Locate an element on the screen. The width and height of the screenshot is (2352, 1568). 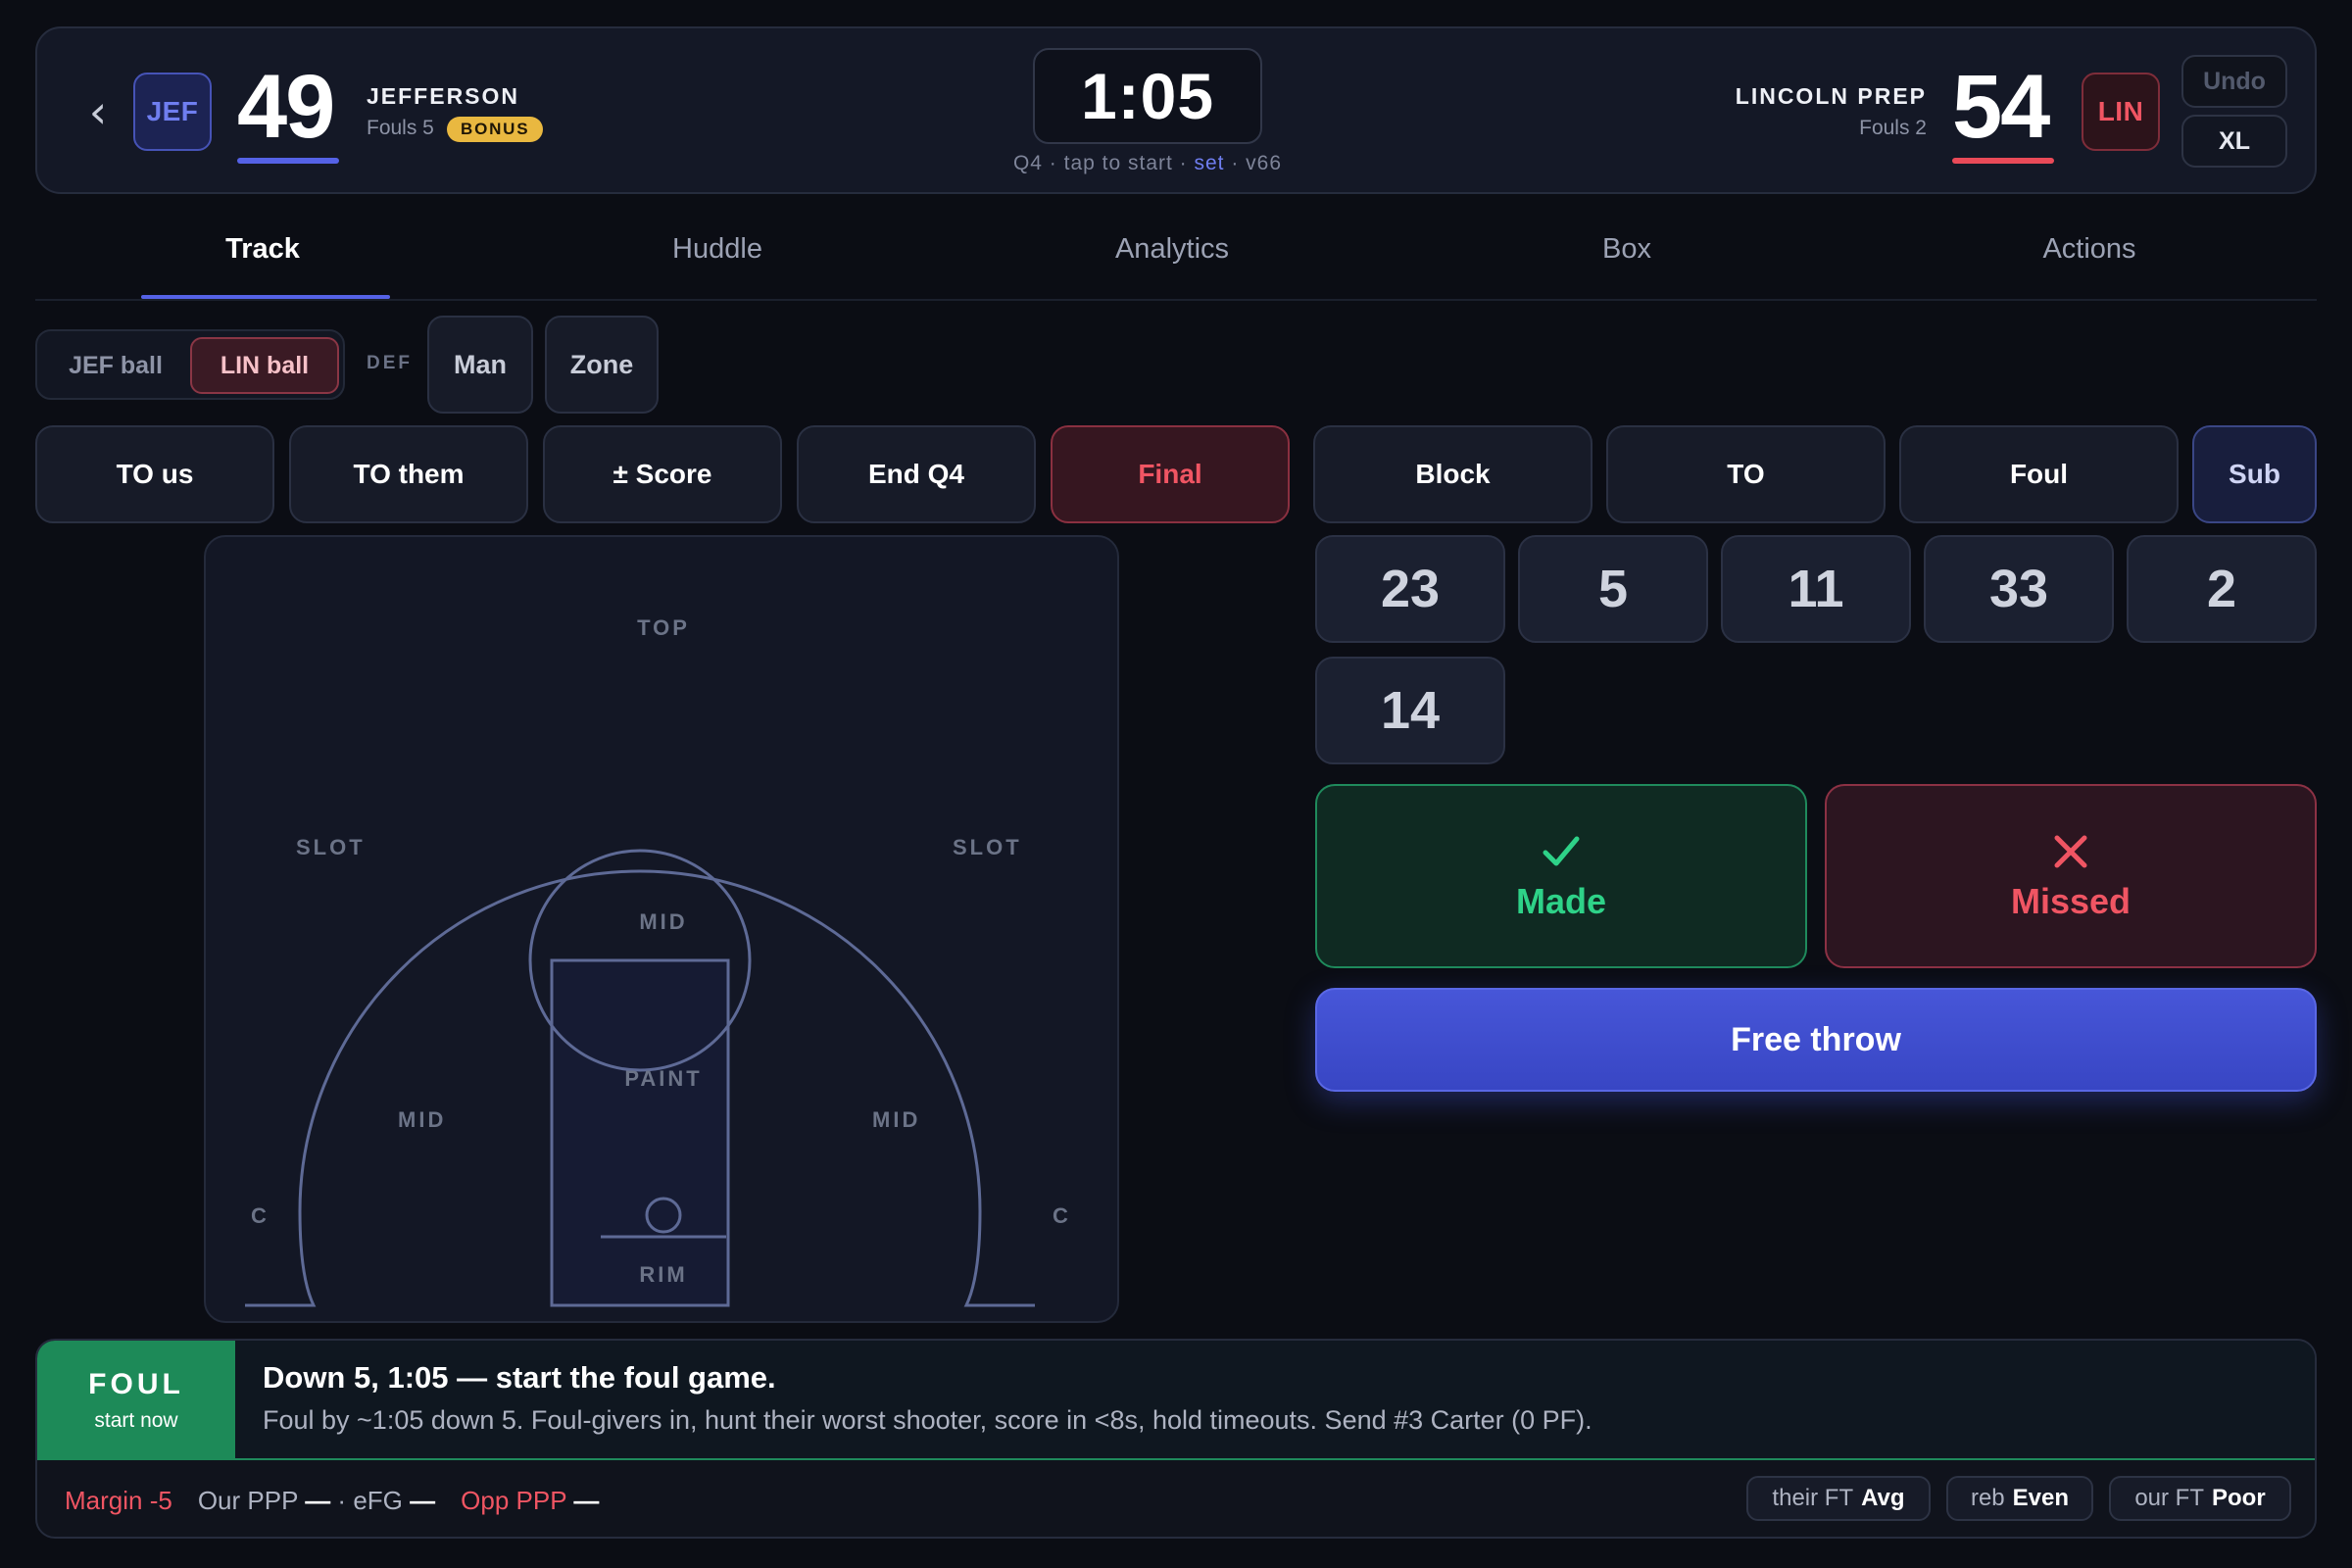
adjust-score-button: ± Score is located at coordinates (662, 474).